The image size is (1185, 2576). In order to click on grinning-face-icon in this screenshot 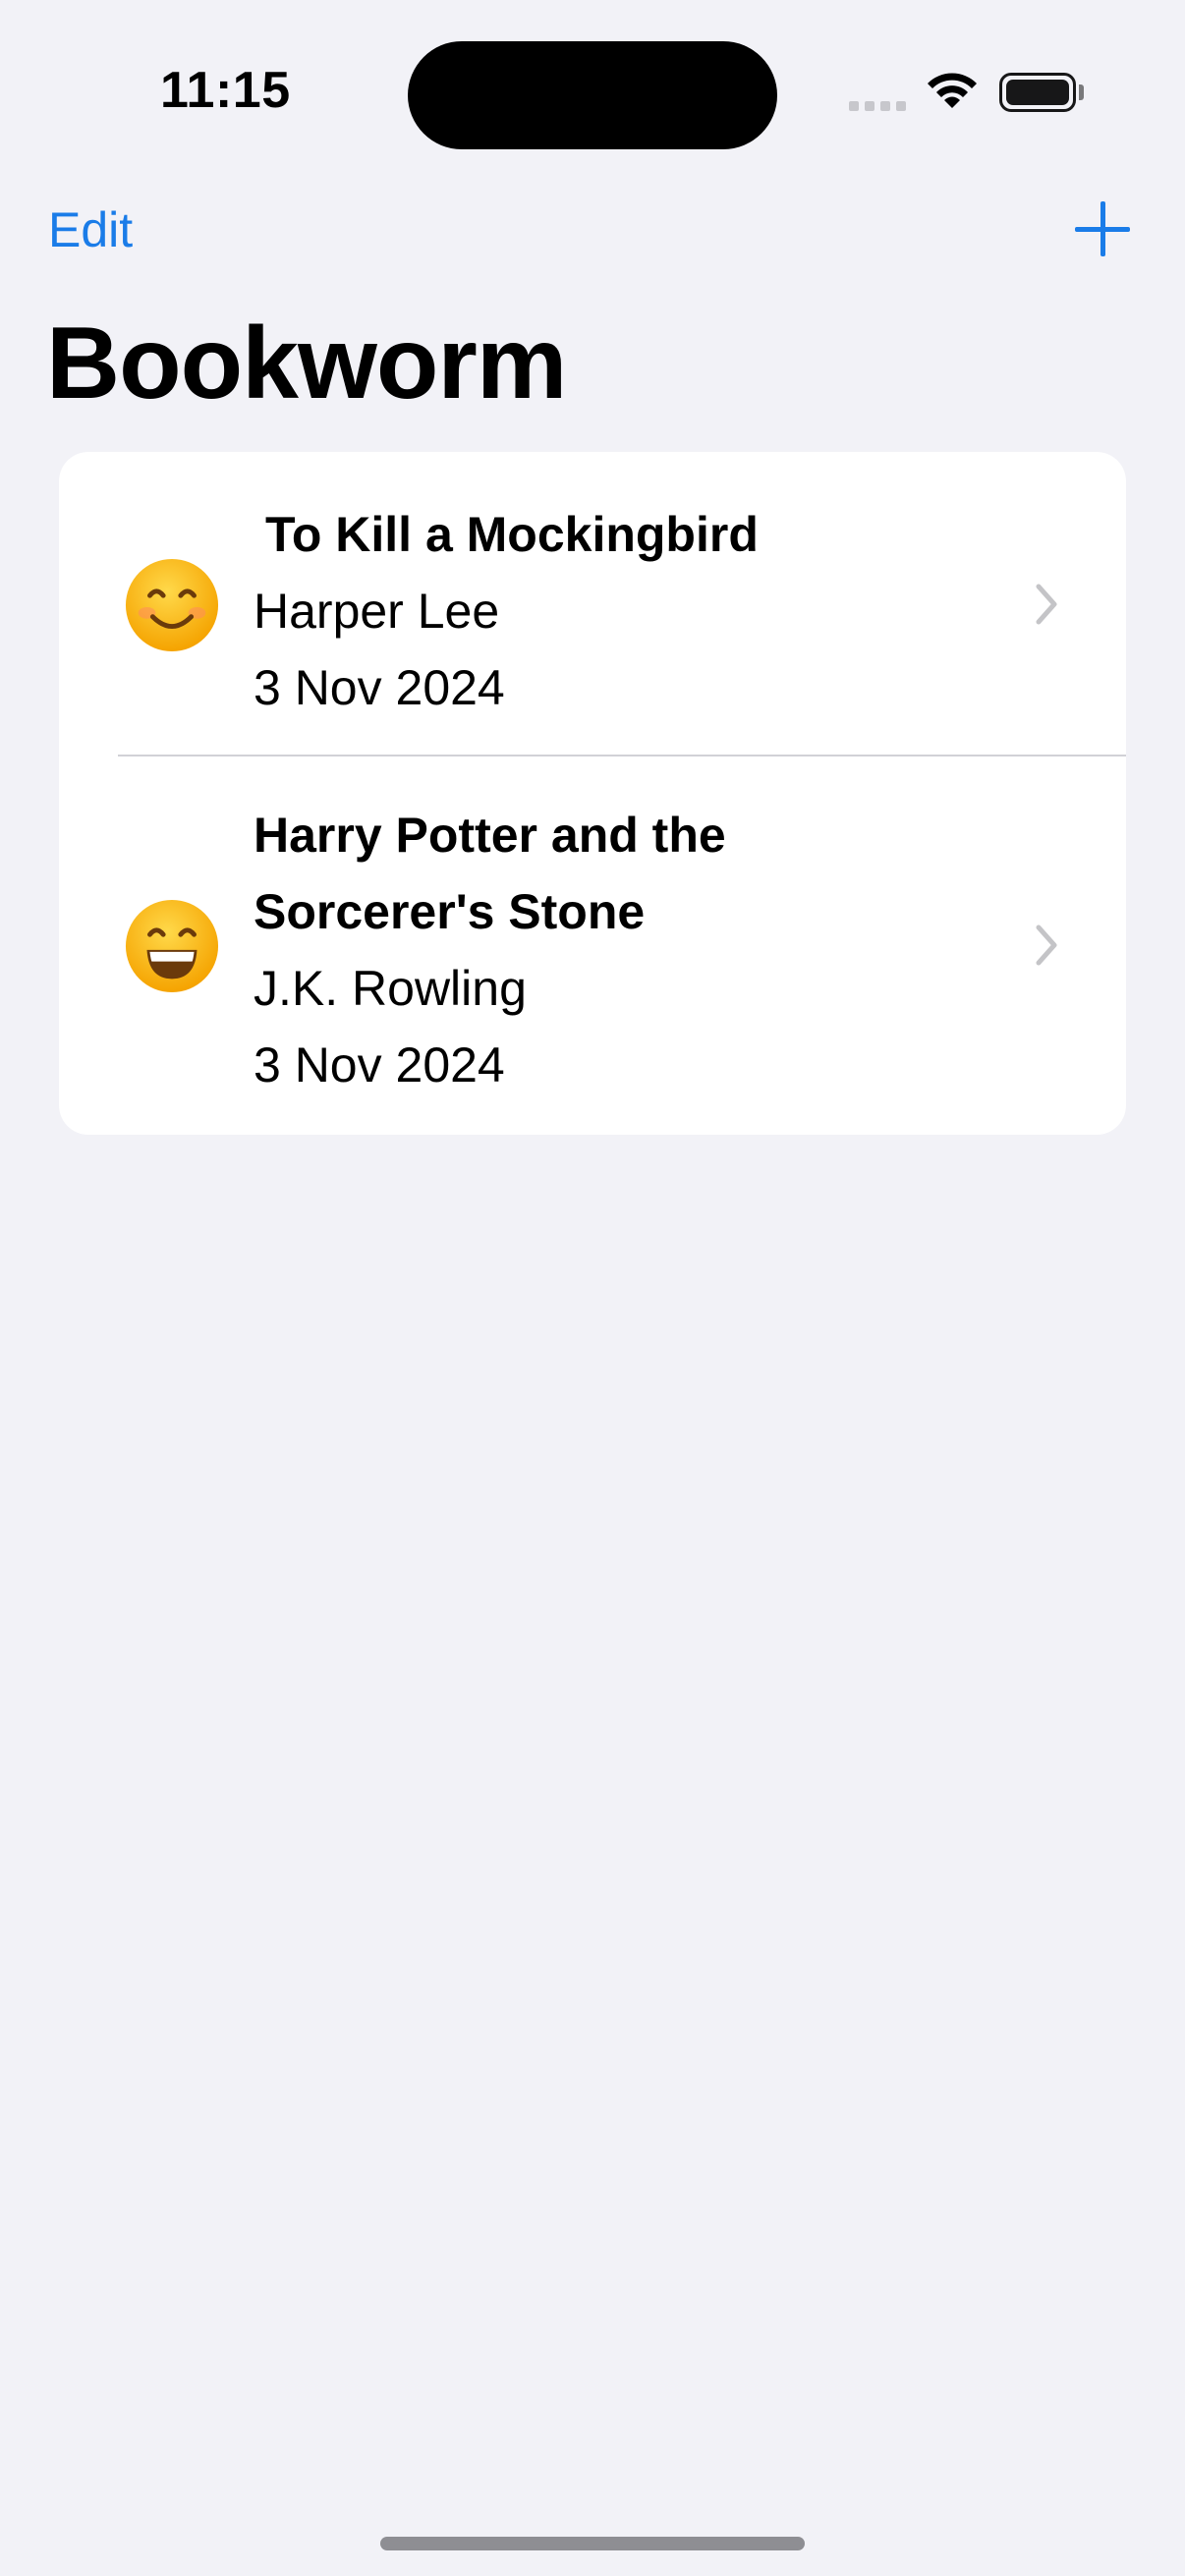, I will do `click(172, 946)`.